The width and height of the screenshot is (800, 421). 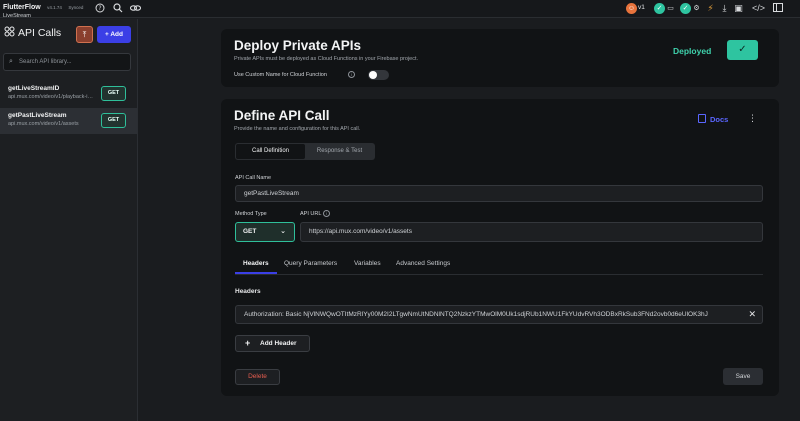 What do you see at coordinates (37, 115) in the screenshot?
I see `api-item-name: getPastLiveStream` at bounding box center [37, 115].